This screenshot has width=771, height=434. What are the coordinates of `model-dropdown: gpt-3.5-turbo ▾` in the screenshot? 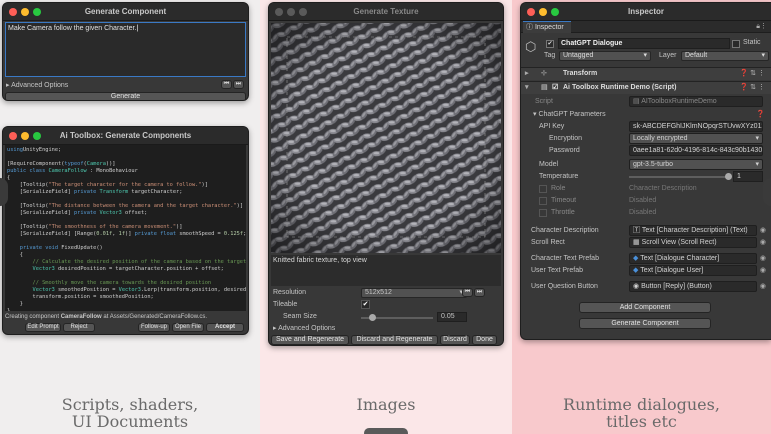 It's located at (696, 164).